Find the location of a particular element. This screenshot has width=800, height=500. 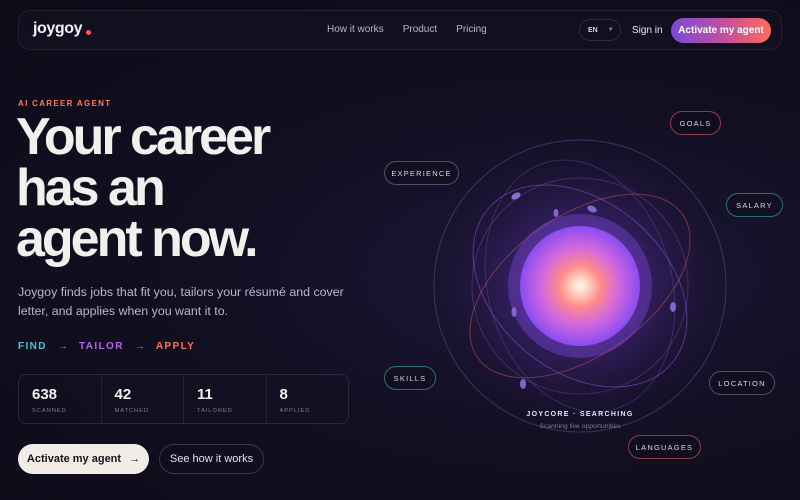

brand-logo: joygoy is located at coordinates (62, 29).